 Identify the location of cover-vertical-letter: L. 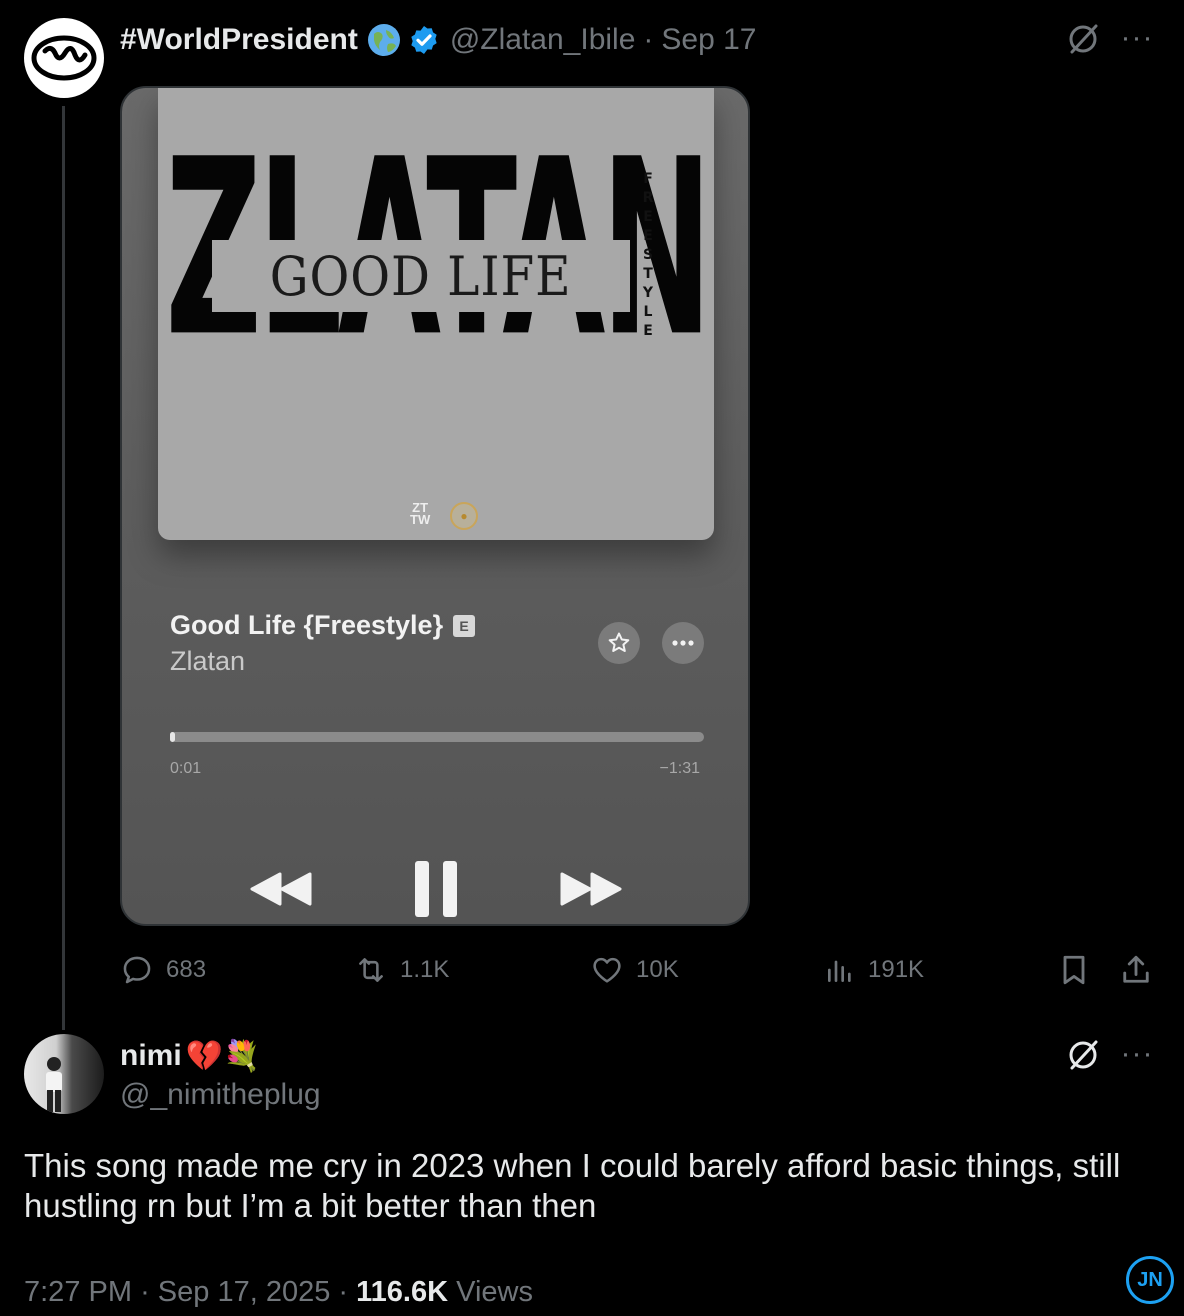
(648, 312).